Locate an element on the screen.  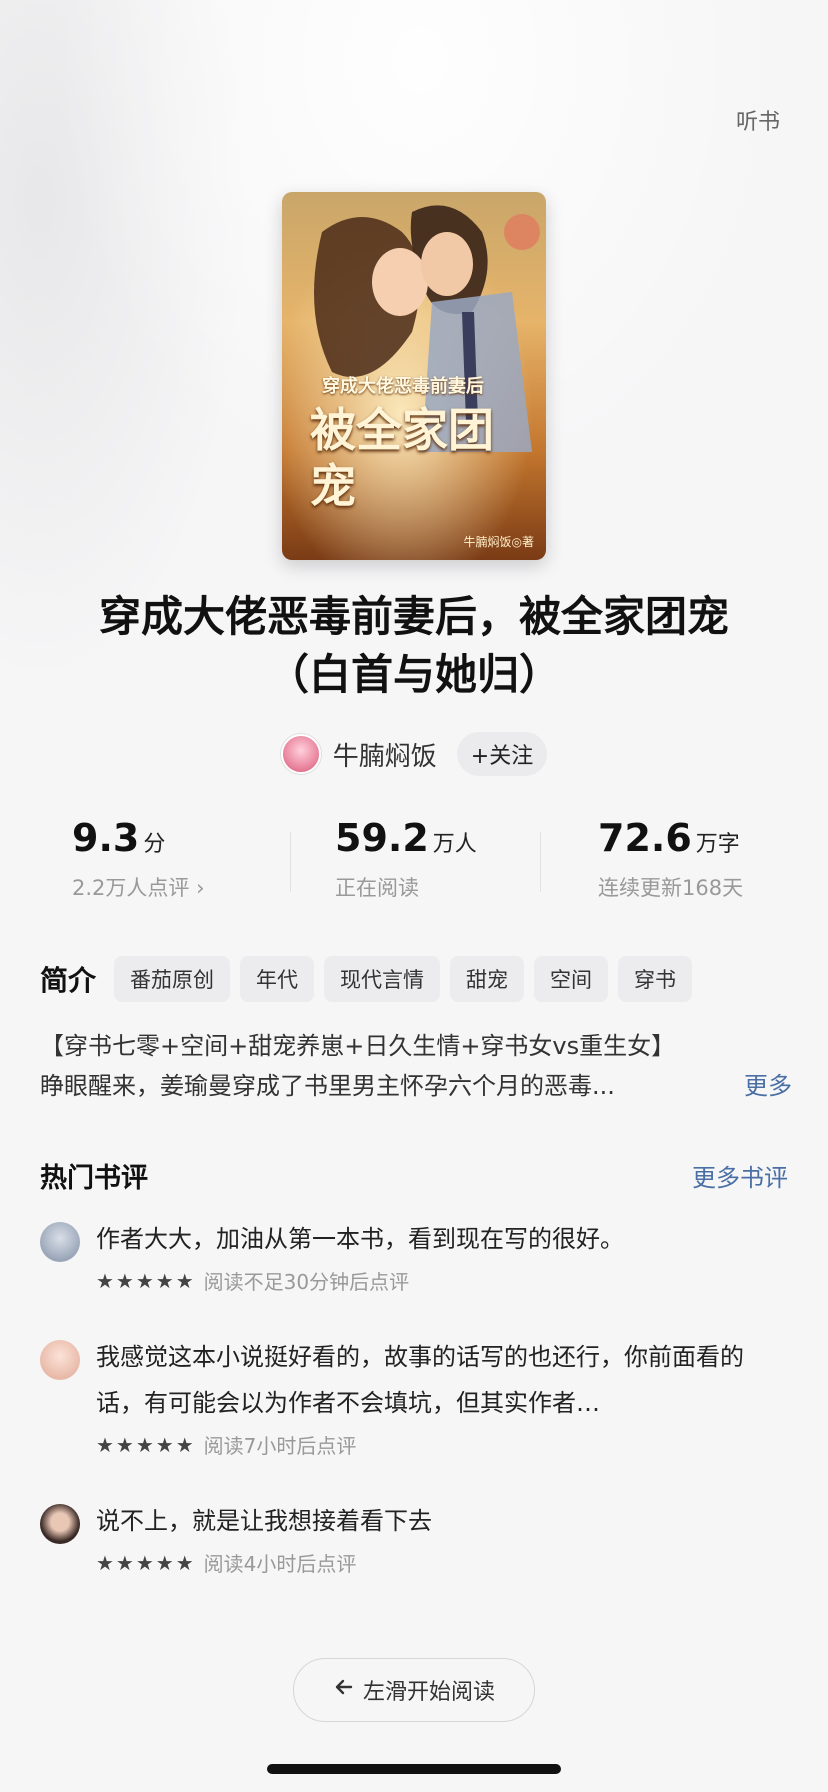
readers-unit: 万人 is located at coordinates (454, 844).